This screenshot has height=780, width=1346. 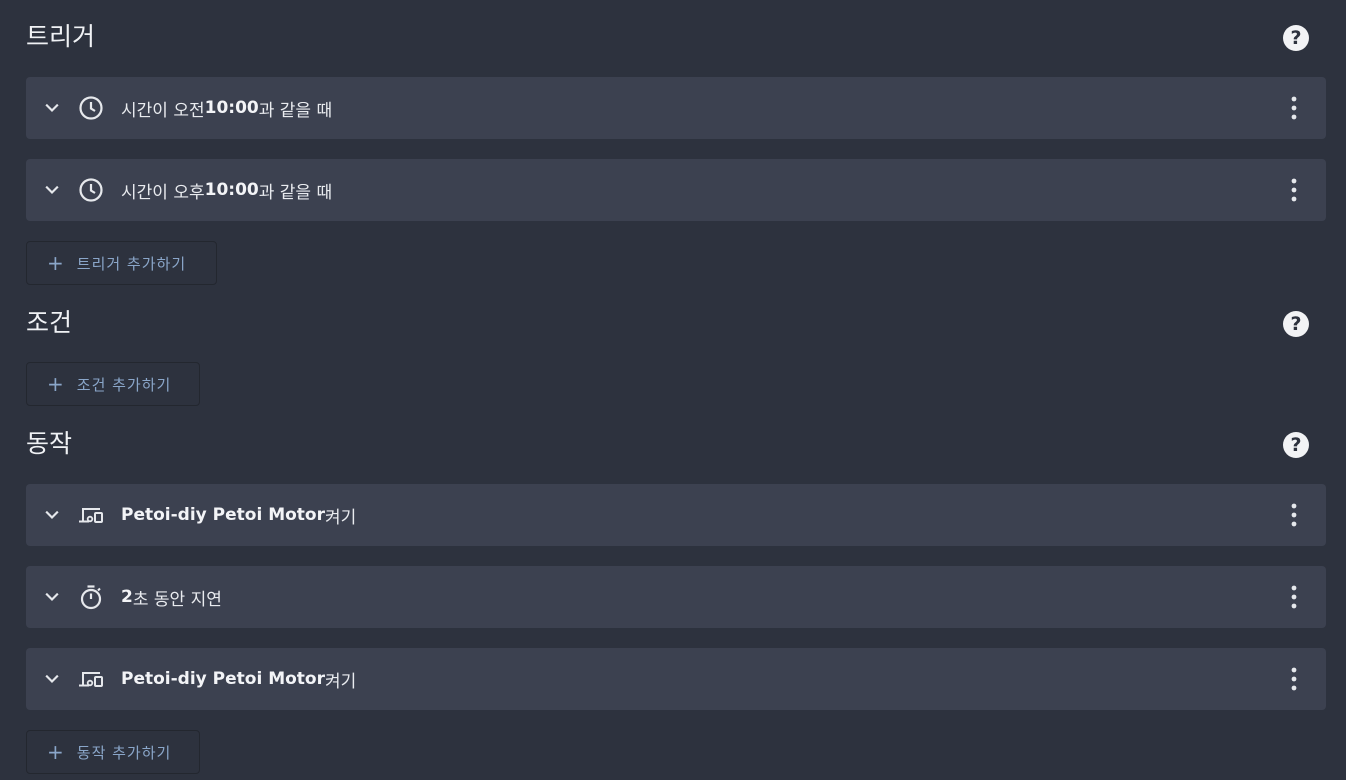 I want to click on action-row-2: 2초 동안 지연, so click(x=676, y=597).